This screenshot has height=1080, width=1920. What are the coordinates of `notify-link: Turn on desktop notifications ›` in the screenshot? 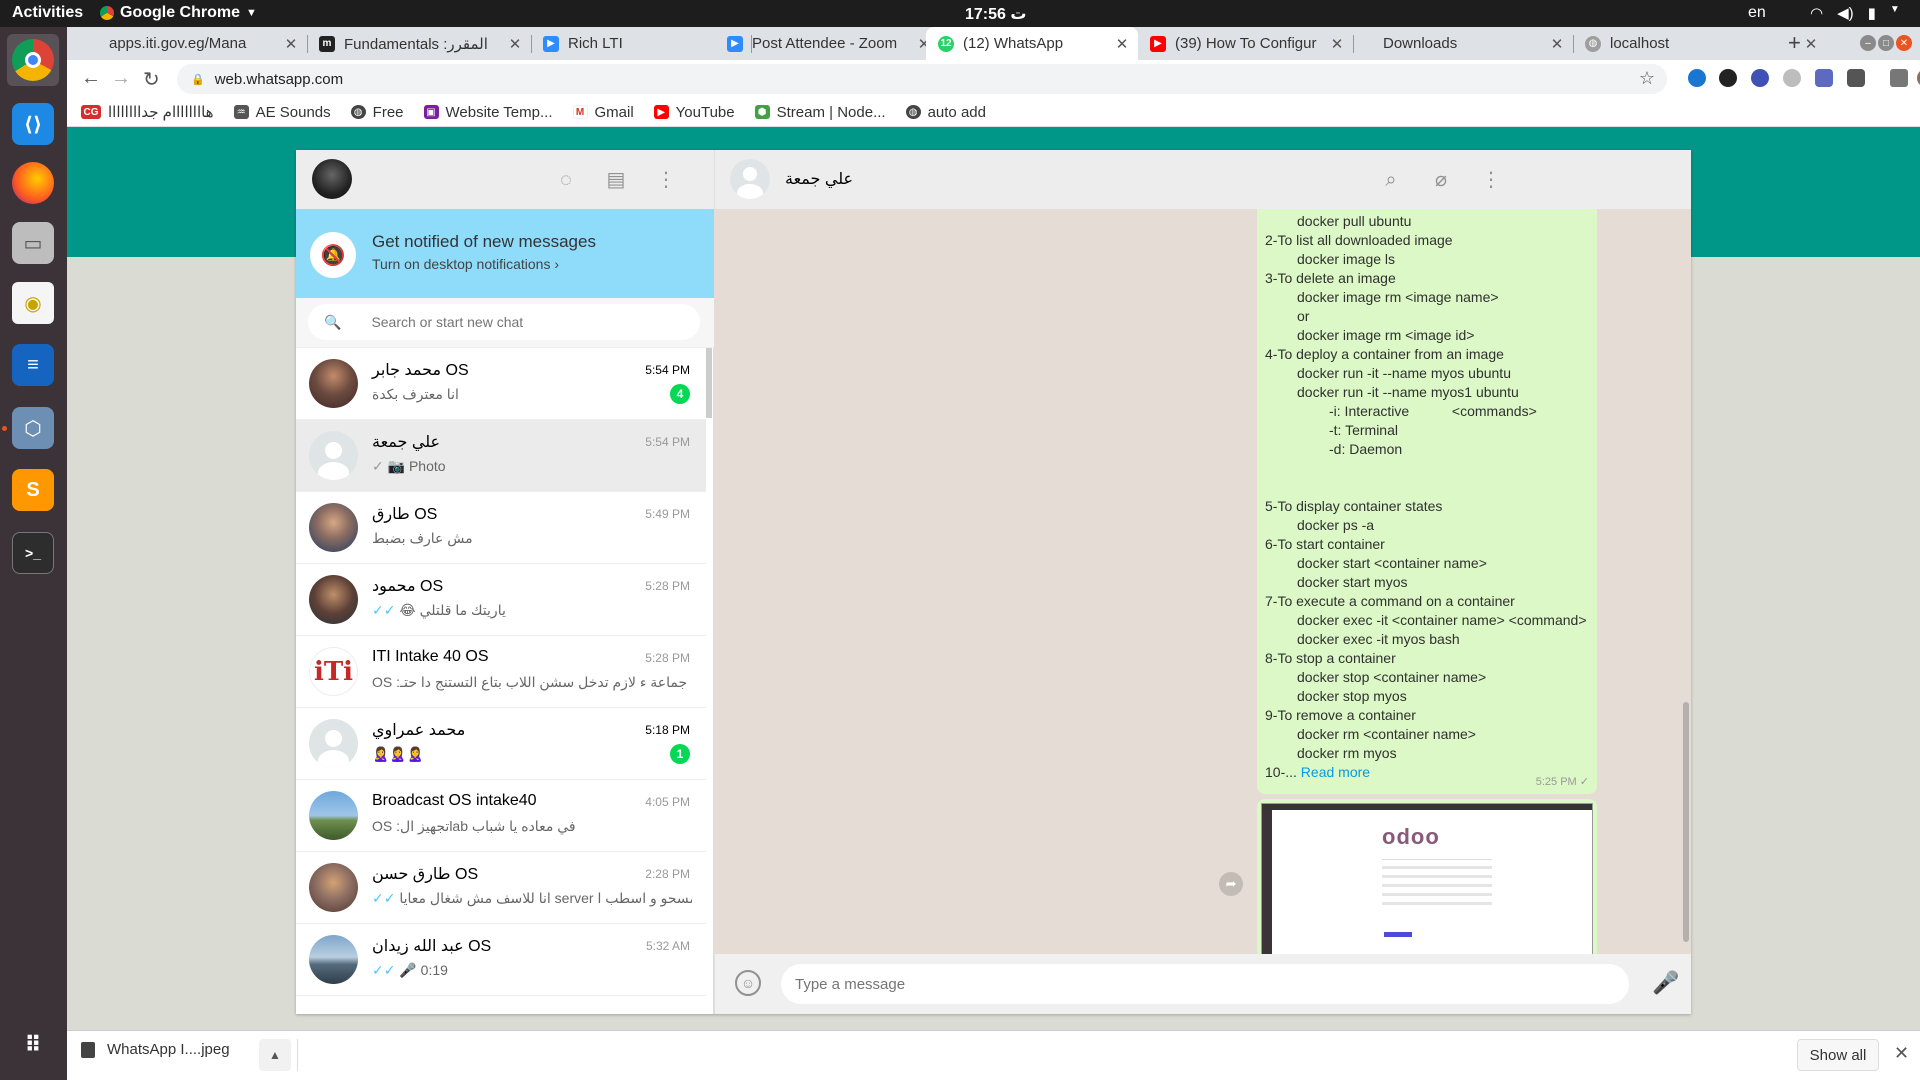 It's located at (465, 264).